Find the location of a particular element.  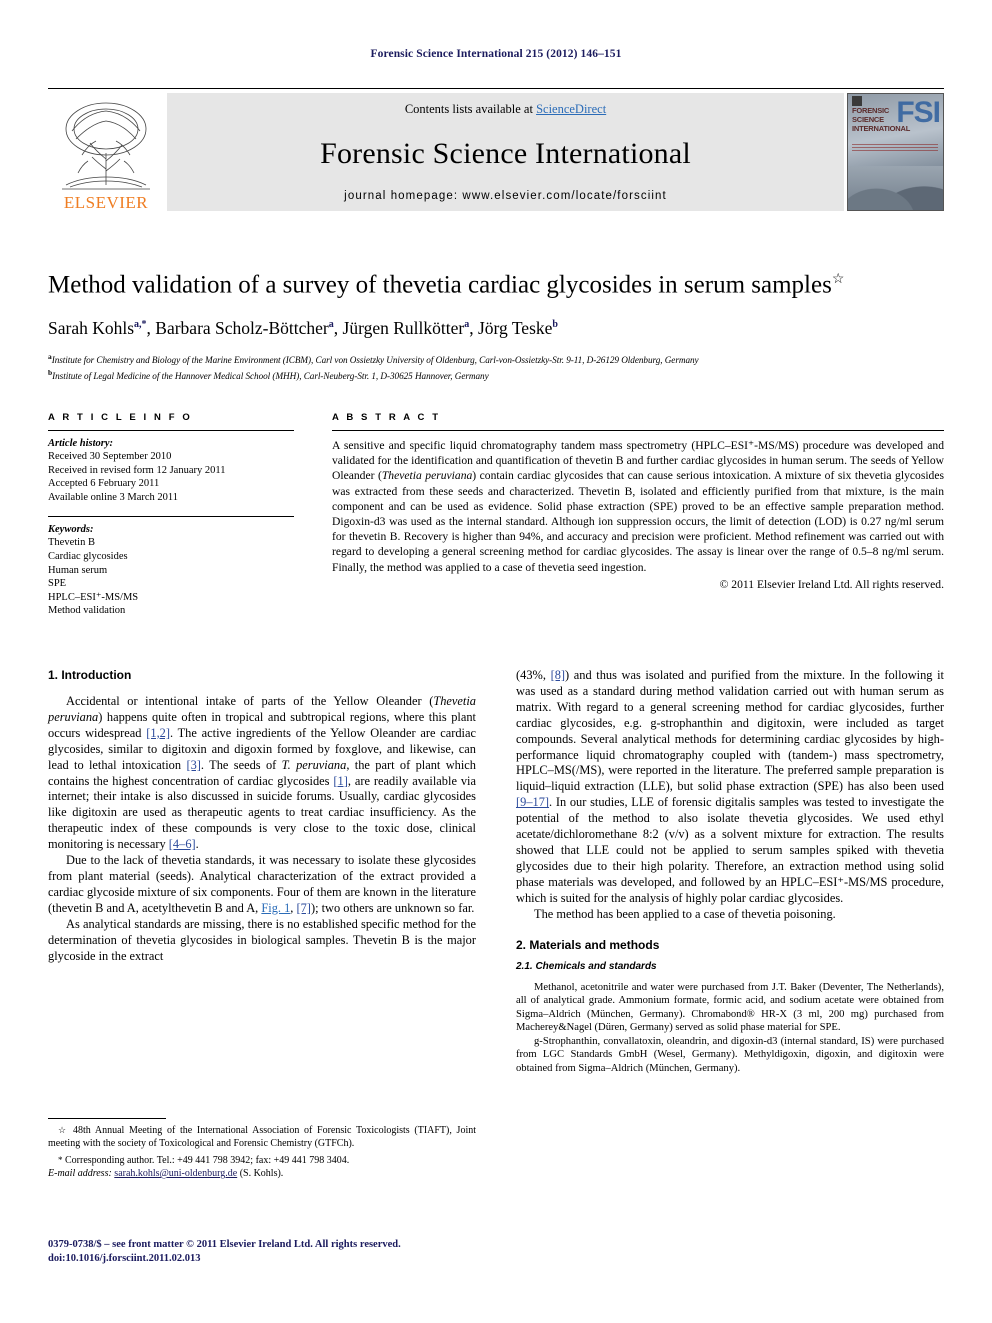

journal-cover-thumbnail: FSI FORENSIC SCIENCE INTERNATIONAL is located at coordinates (895, 152).